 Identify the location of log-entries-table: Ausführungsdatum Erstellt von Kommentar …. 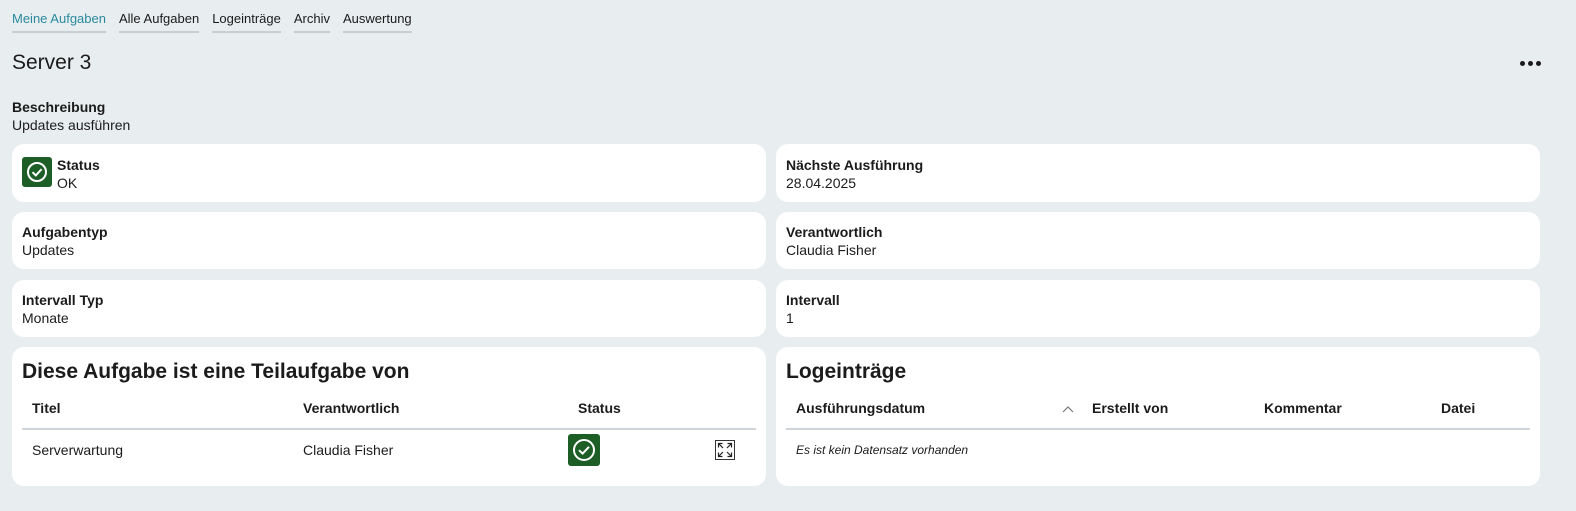
(1158, 428).